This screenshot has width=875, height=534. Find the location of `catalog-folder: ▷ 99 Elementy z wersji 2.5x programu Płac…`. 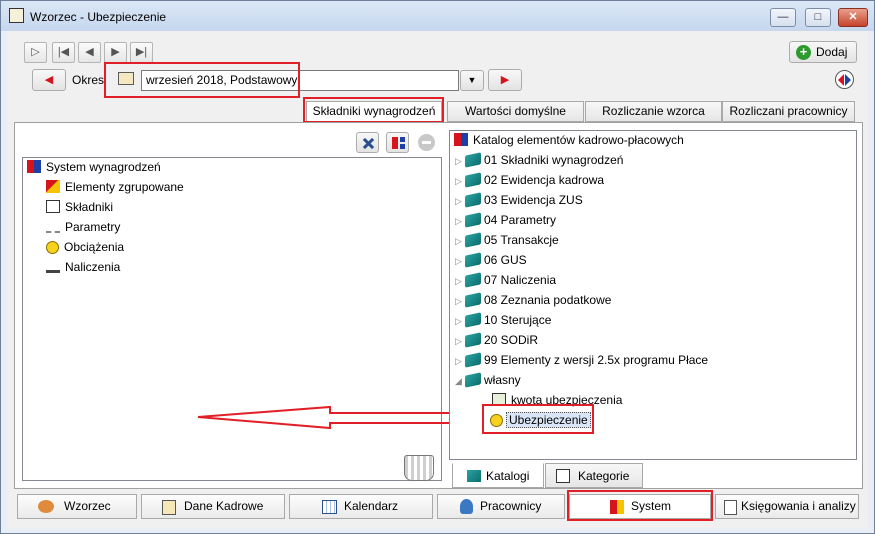

catalog-folder: ▷ 99 Elementy z wersji 2.5x programu Płac… is located at coordinates (581, 360).